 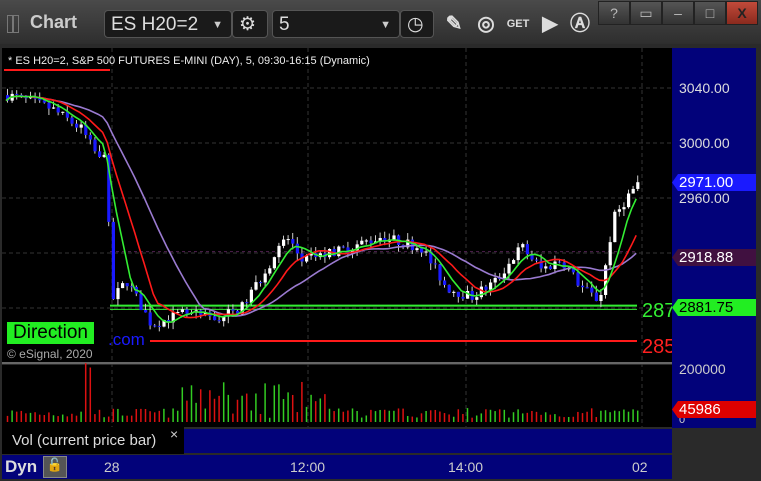 I want to click on copyright: © eSignal, 2020, so click(x=50, y=354).